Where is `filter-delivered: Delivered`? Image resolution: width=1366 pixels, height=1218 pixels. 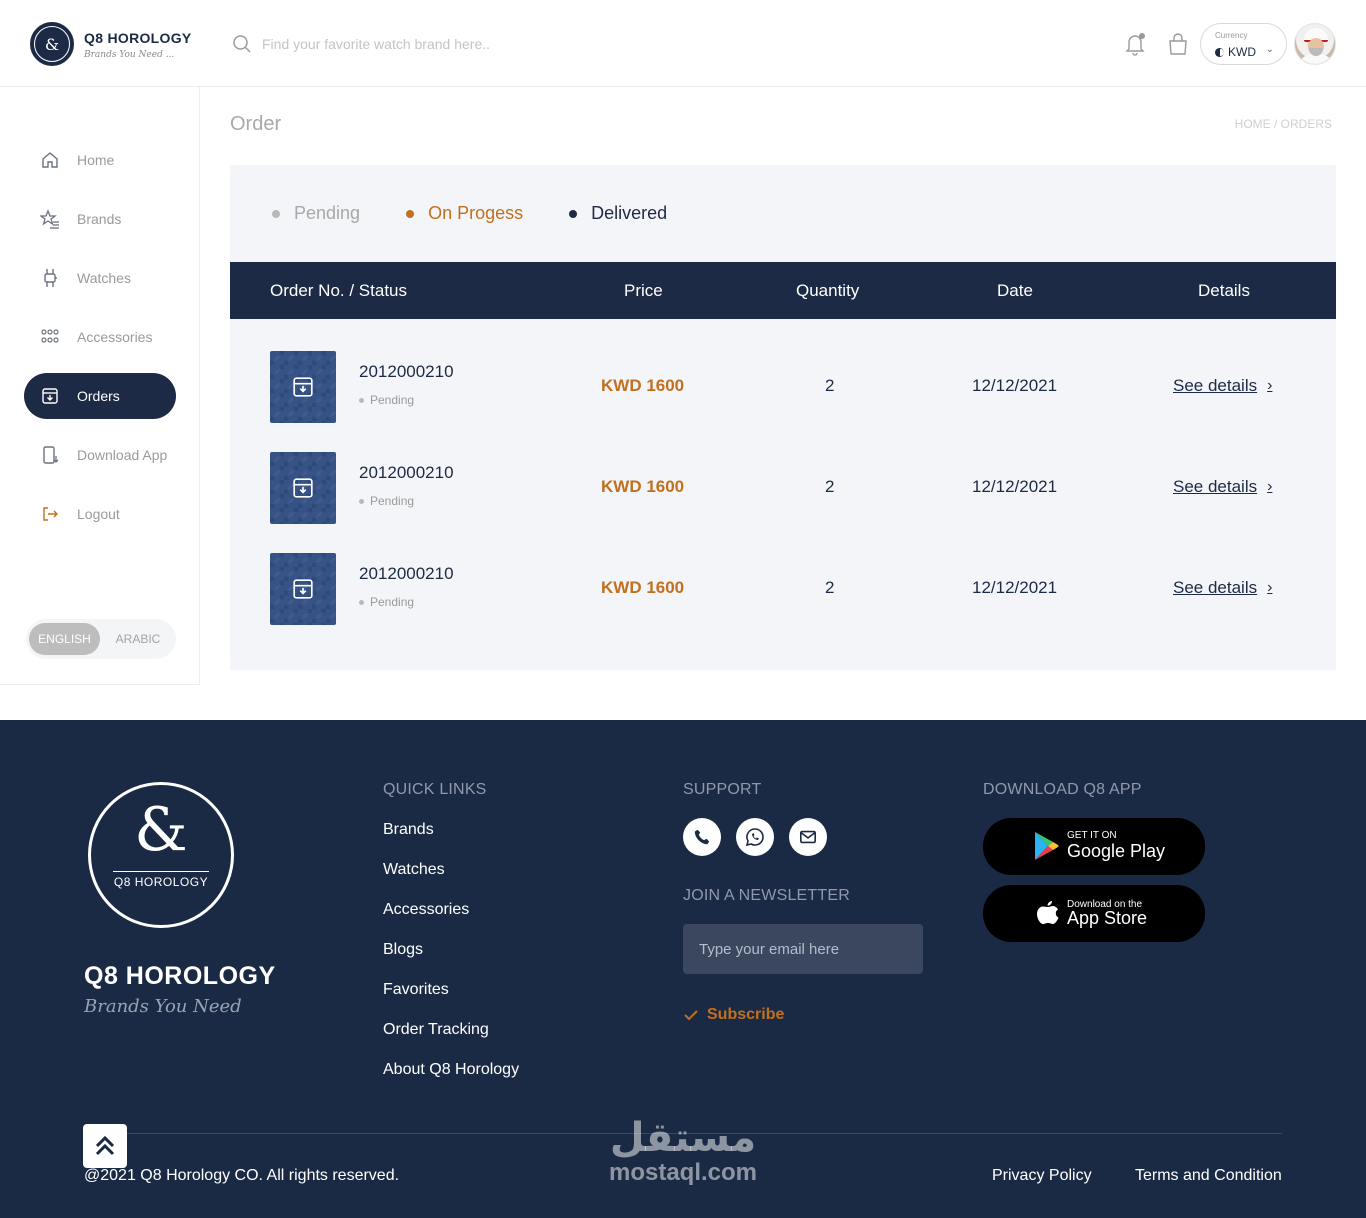 filter-delivered: Delivered is located at coordinates (618, 213).